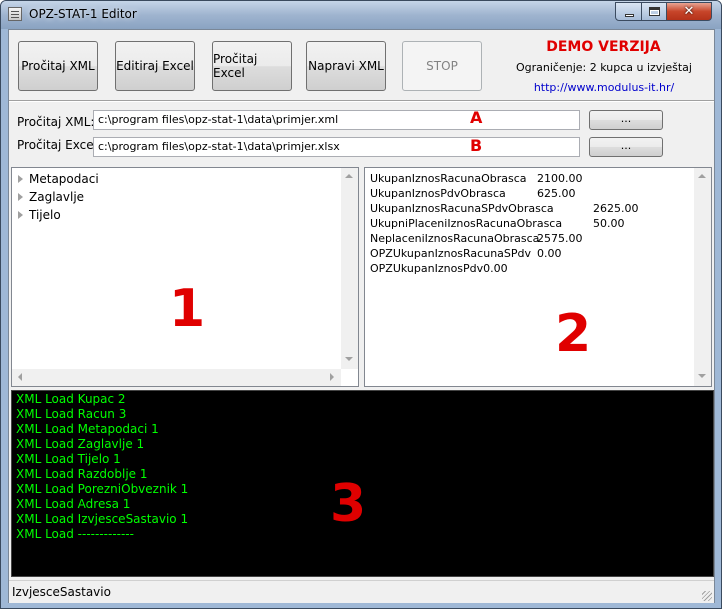  What do you see at coordinates (438, 193) in the screenshot?
I see `detail-name: UkupanIznosPdvObrasca` at bounding box center [438, 193].